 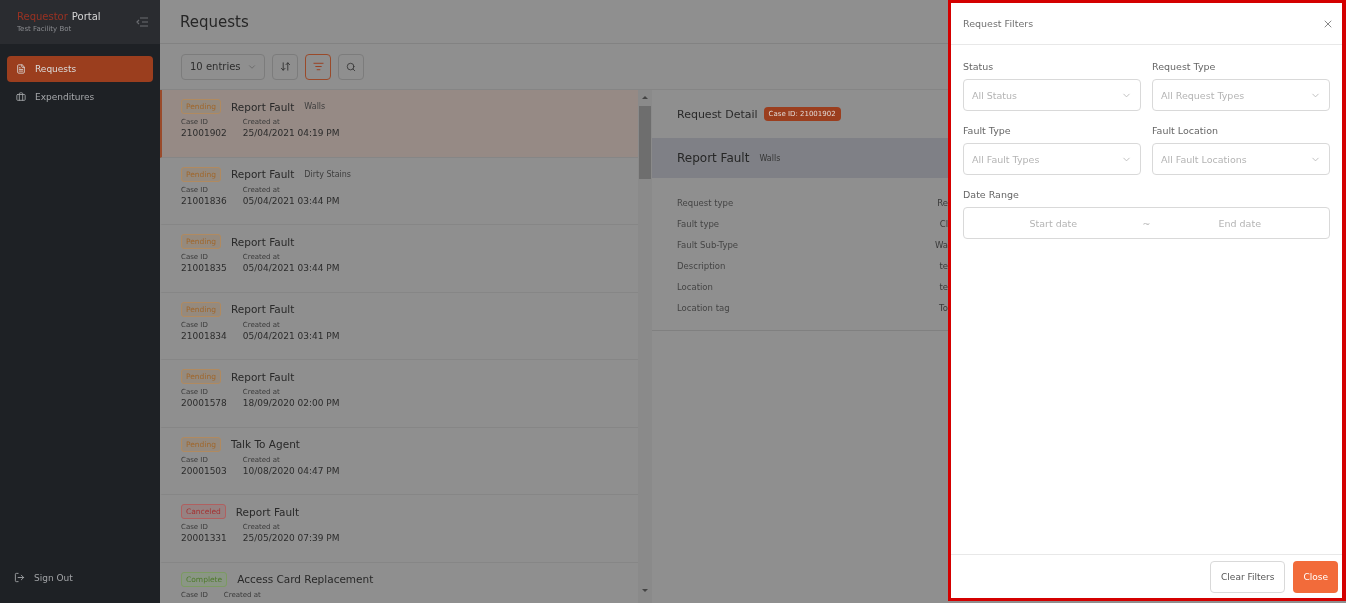 What do you see at coordinates (1315, 576) in the screenshot?
I see `close-drawer-button: Close` at bounding box center [1315, 576].